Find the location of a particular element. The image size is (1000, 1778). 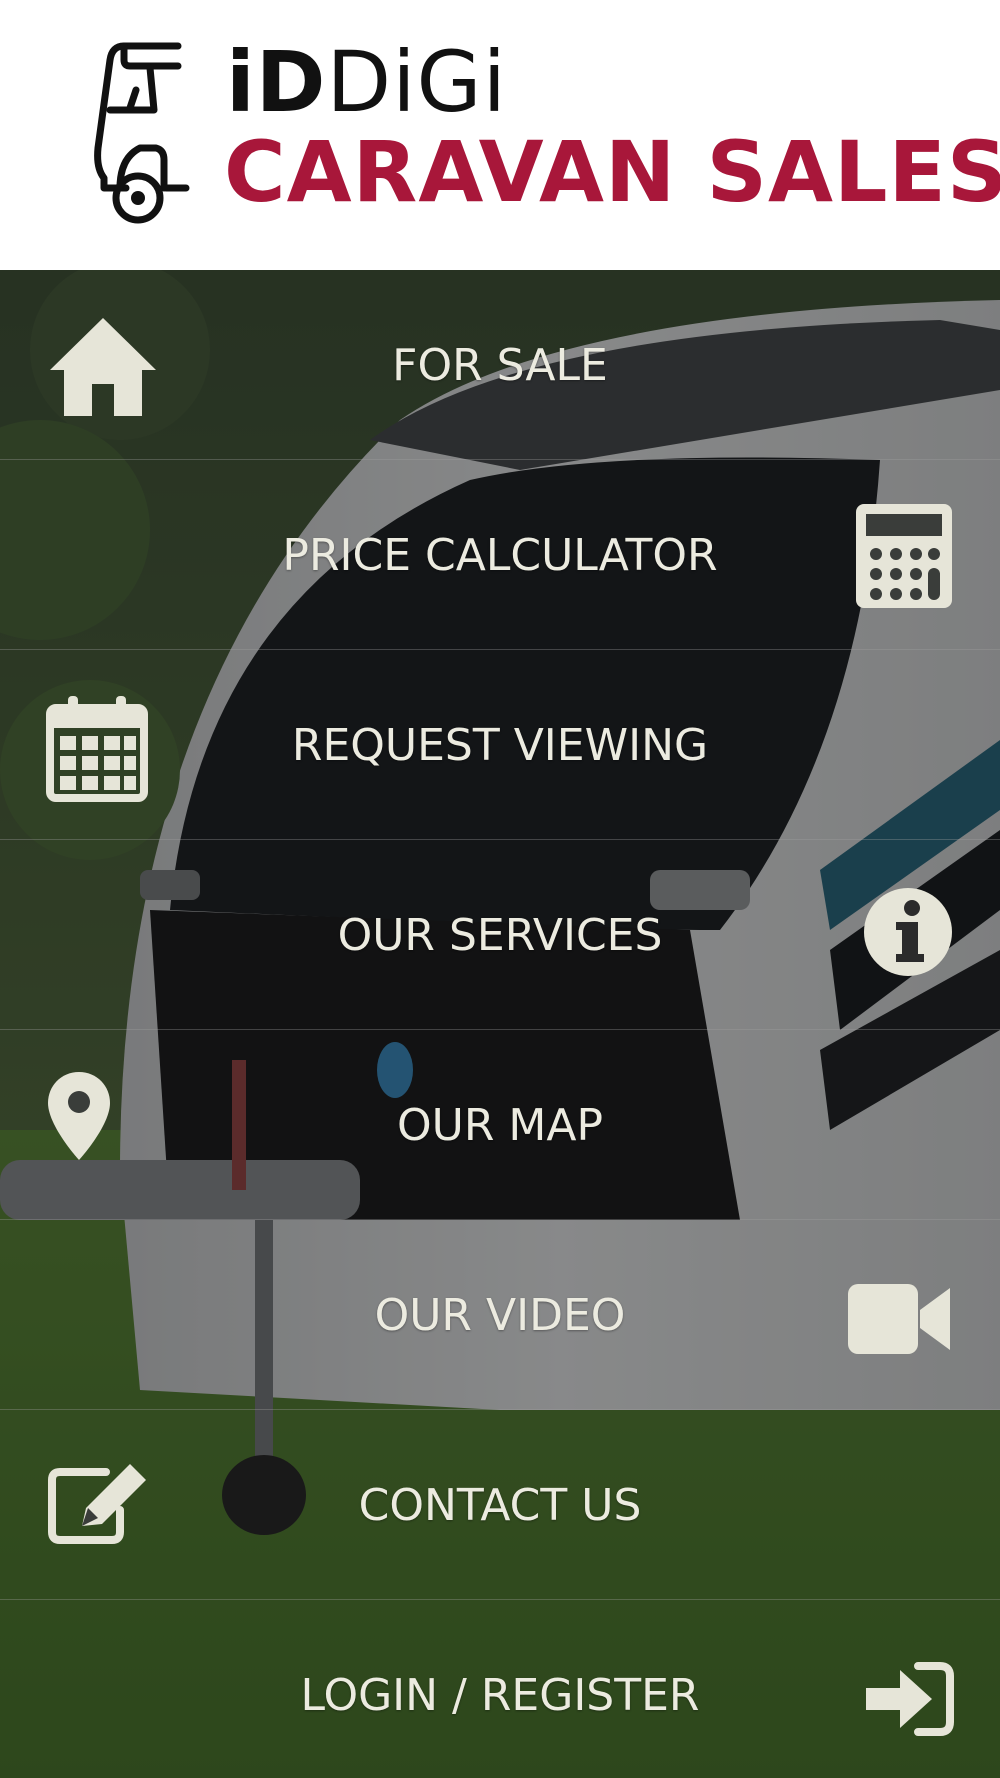

home-icon is located at coordinates (103, 367).